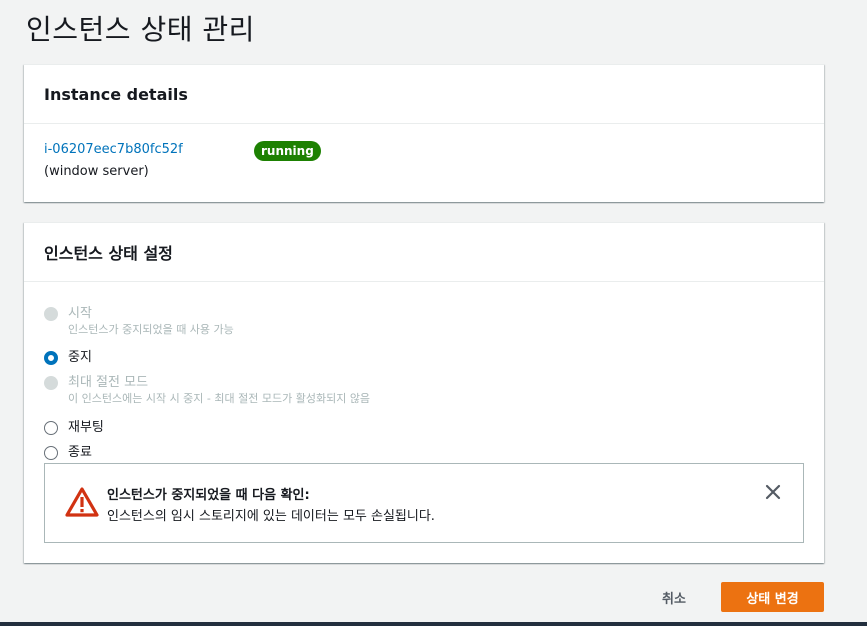  Describe the element at coordinates (287, 151) in the screenshot. I see `status-badge: running` at that location.